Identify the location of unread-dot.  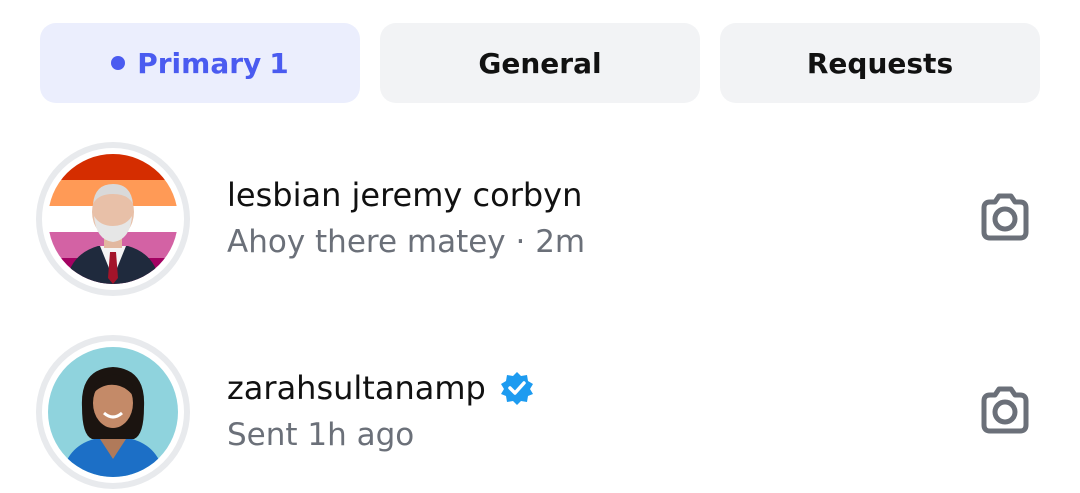
(118, 63).